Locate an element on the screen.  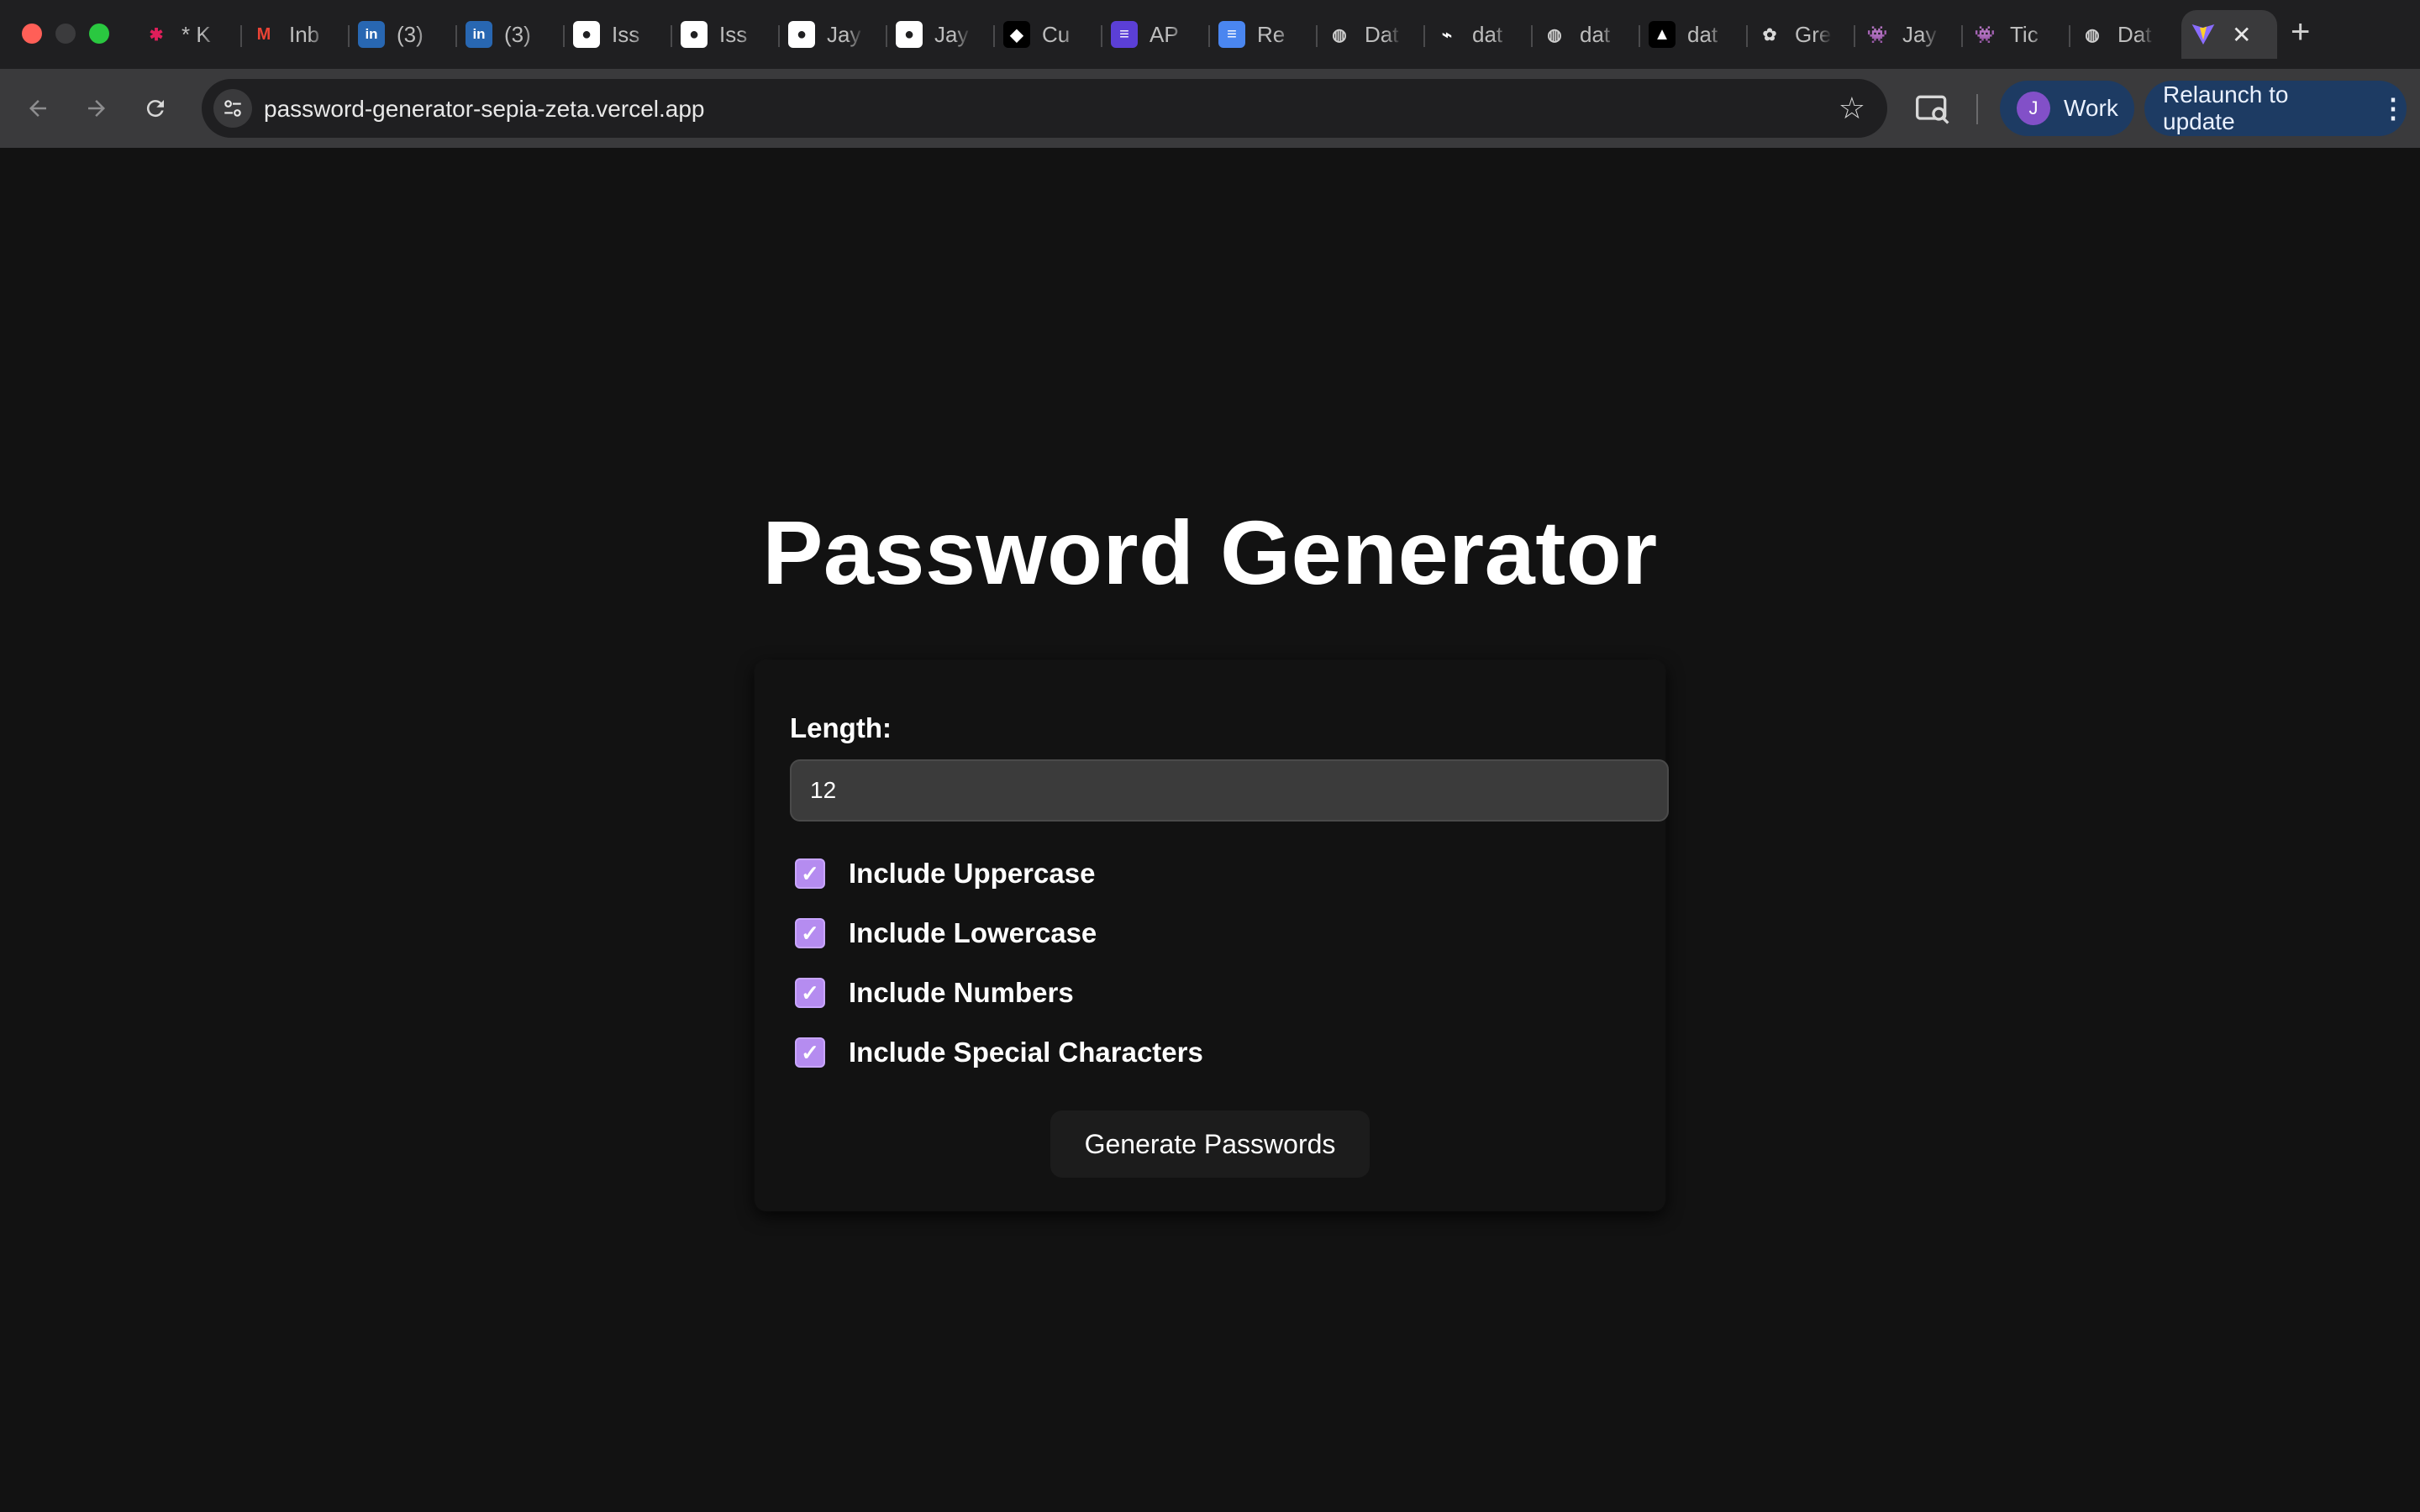
tab-title: Inb is located at coordinates (304, 34).